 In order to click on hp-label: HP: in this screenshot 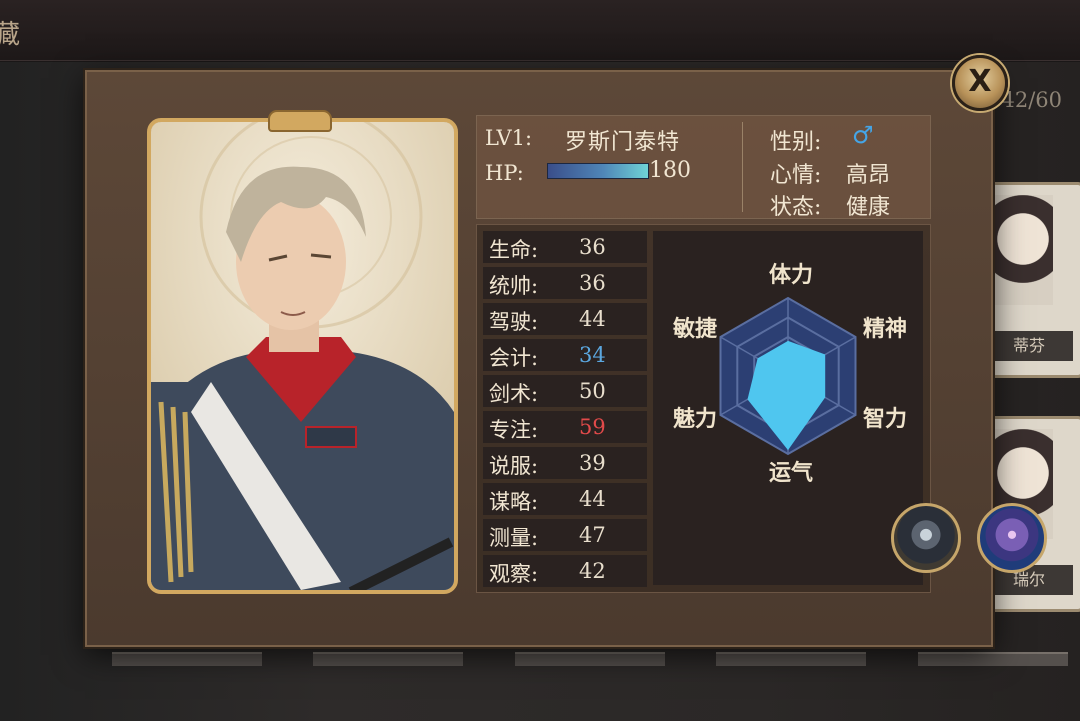, I will do `click(504, 173)`.